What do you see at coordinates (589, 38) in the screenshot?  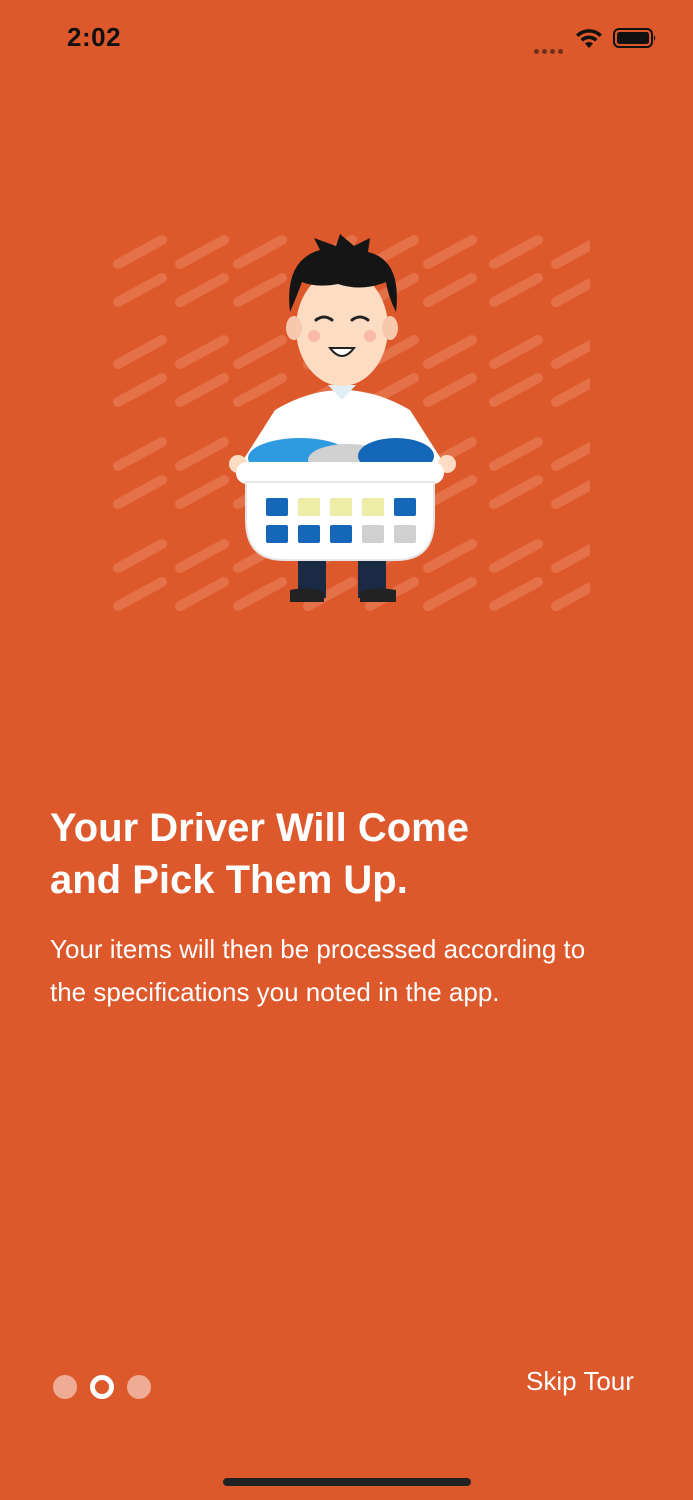 I see `wifi-icon` at bounding box center [589, 38].